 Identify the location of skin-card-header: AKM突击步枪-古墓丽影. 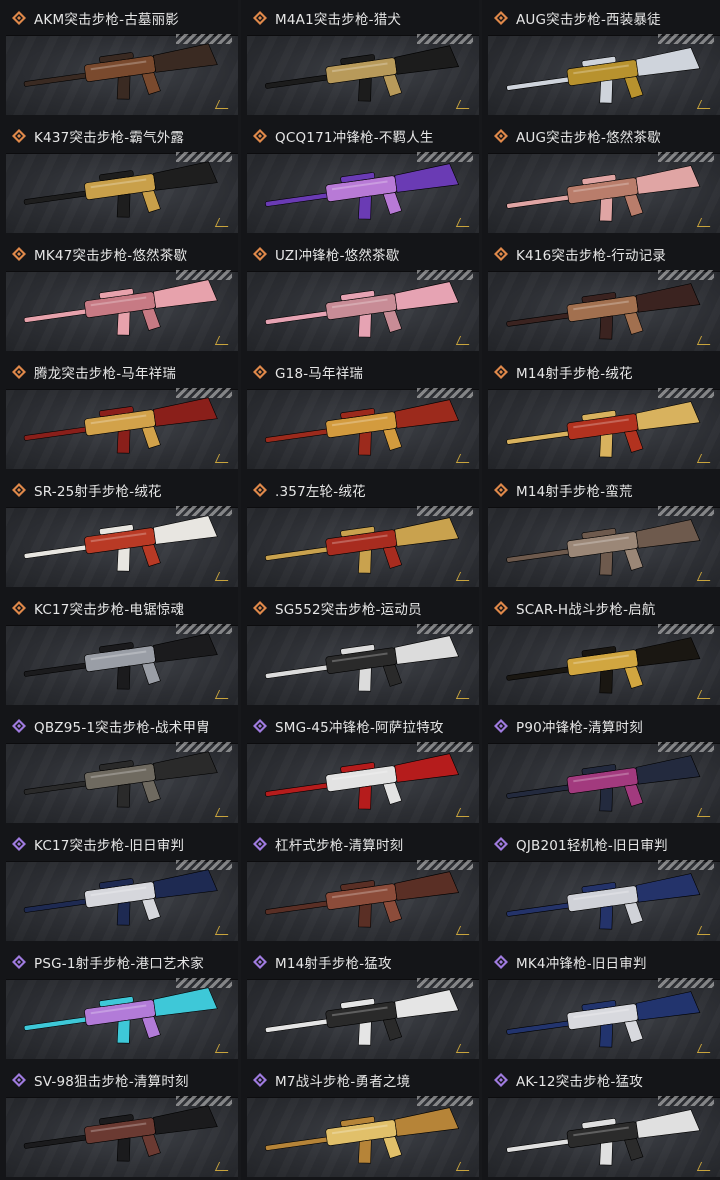
(119, 17).